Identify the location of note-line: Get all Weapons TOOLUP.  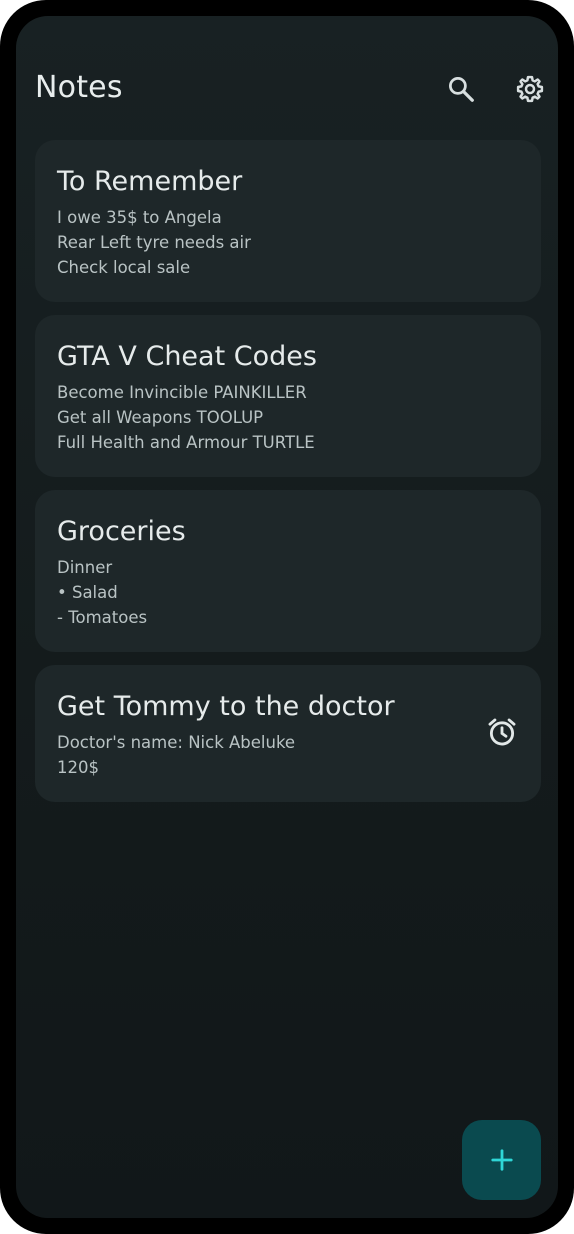
(160, 417).